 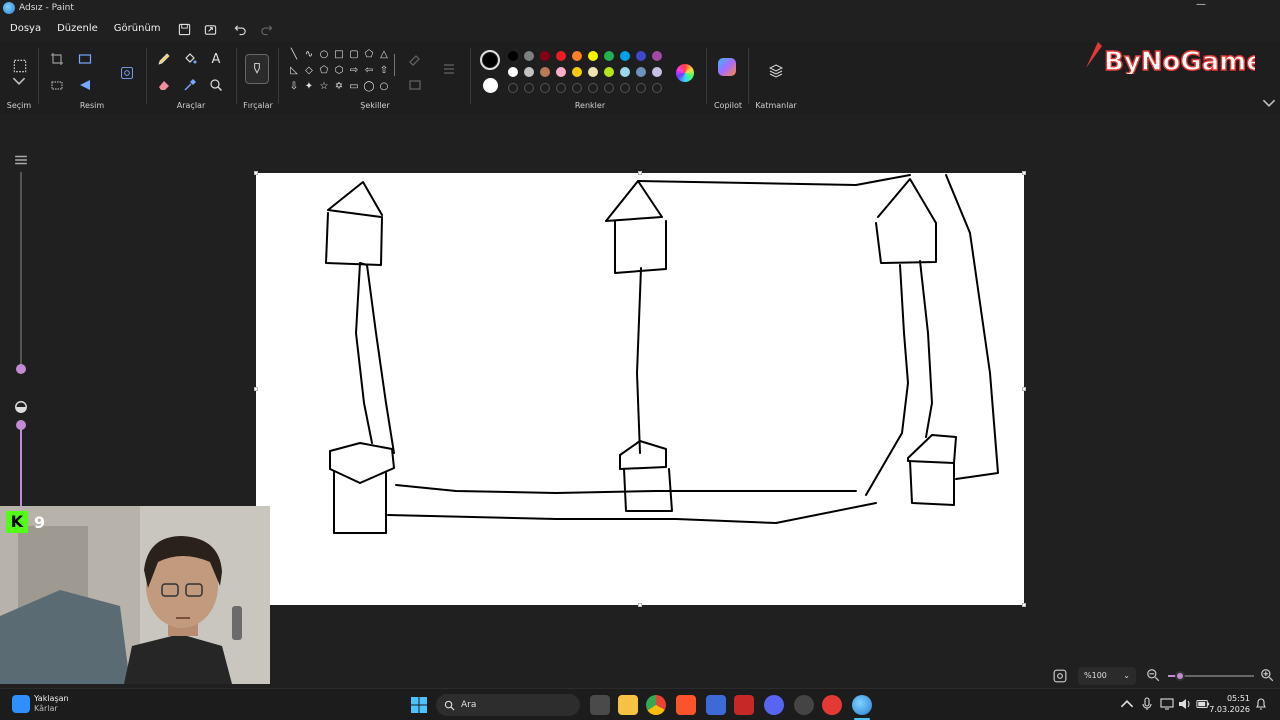 What do you see at coordinates (384, 71) in the screenshot?
I see `up-arrow-shape-icon: ⇧` at bounding box center [384, 71].